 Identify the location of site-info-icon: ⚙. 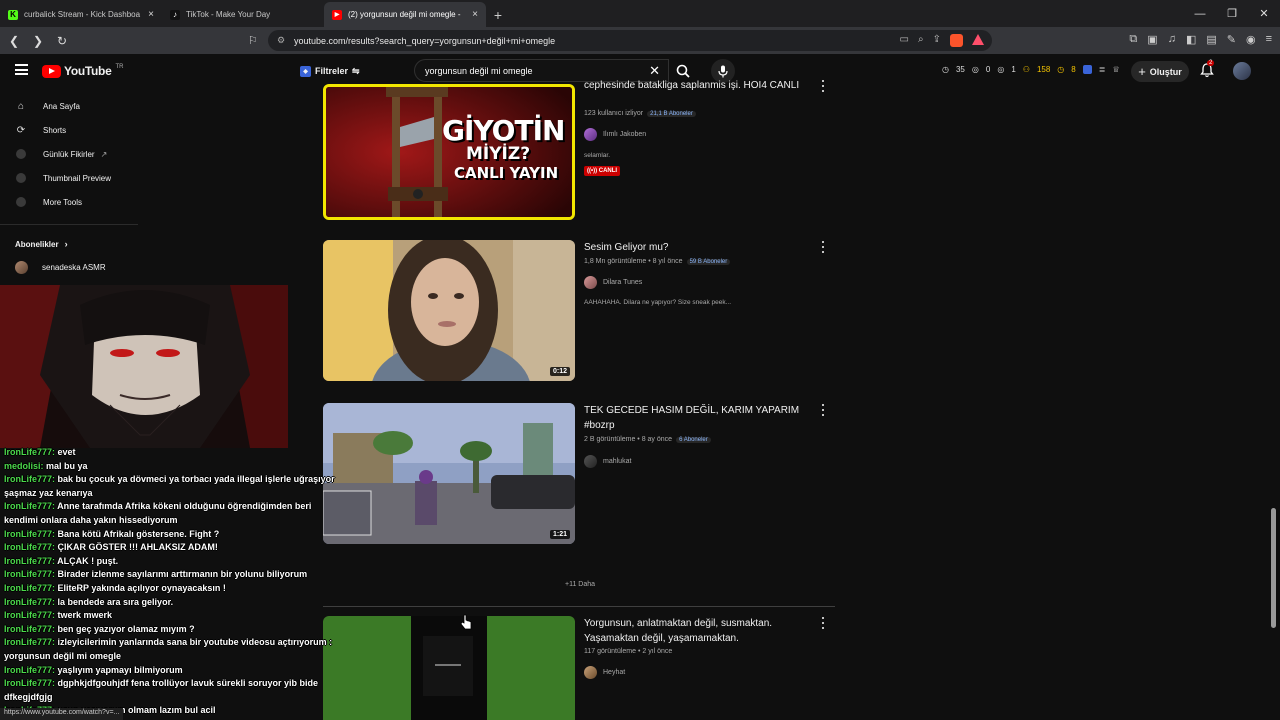
(281, 40).